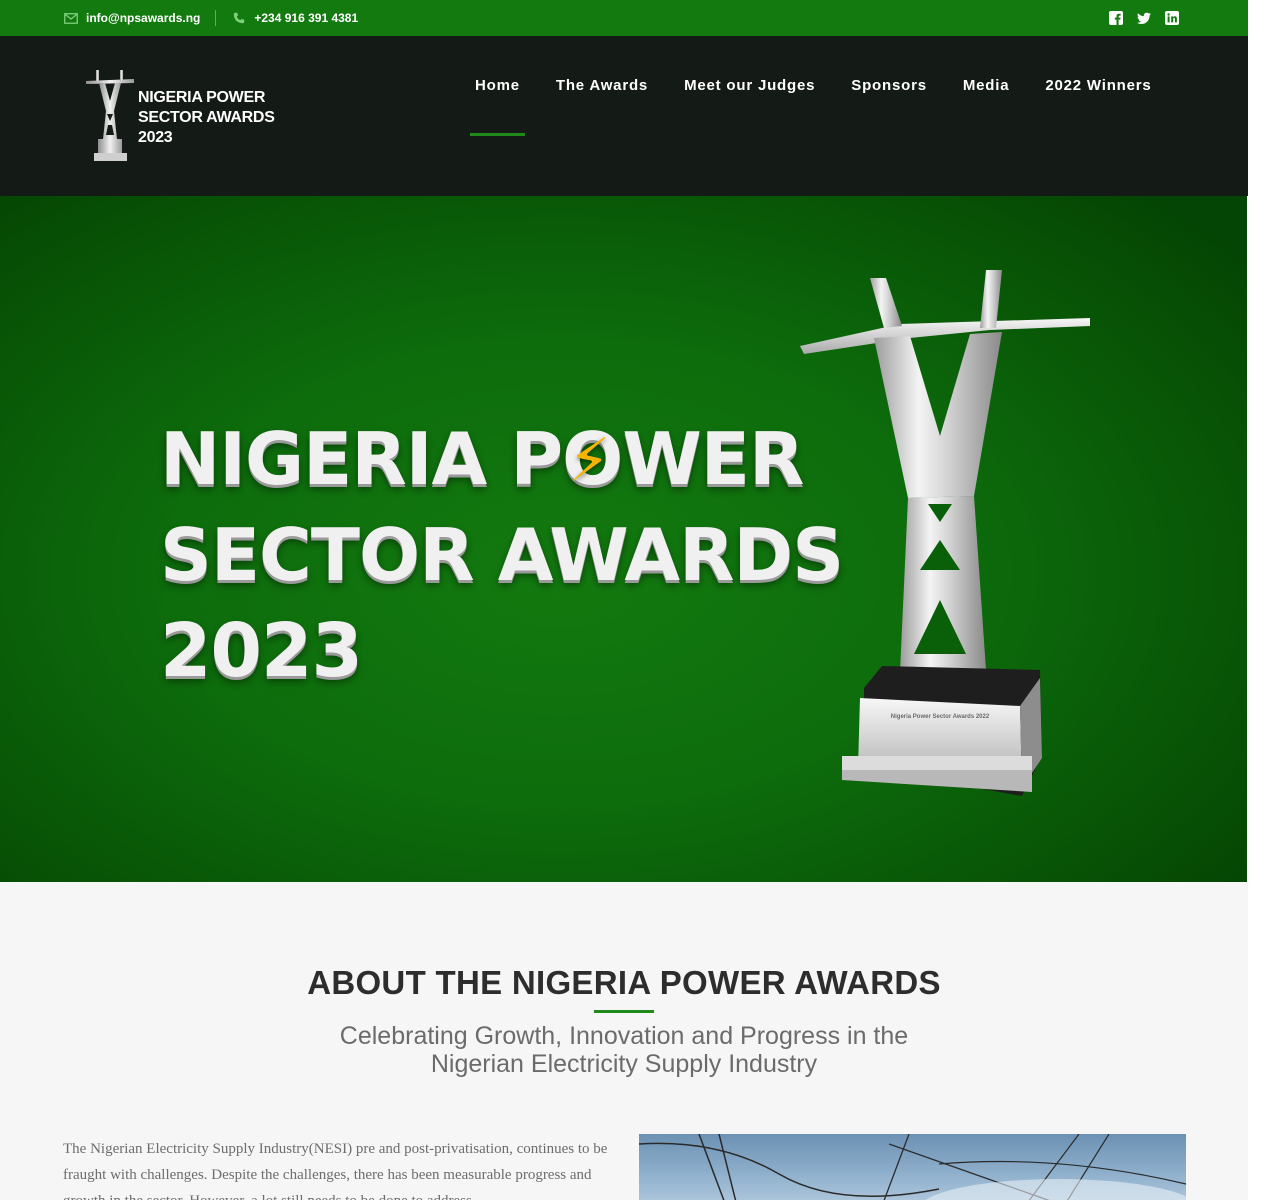 The height and width of the screenshot is (1200, 1280). Describe the element at coordinates (889, 86) in the screenshot. I see `nav-sponsors: Sponsors` at that location.